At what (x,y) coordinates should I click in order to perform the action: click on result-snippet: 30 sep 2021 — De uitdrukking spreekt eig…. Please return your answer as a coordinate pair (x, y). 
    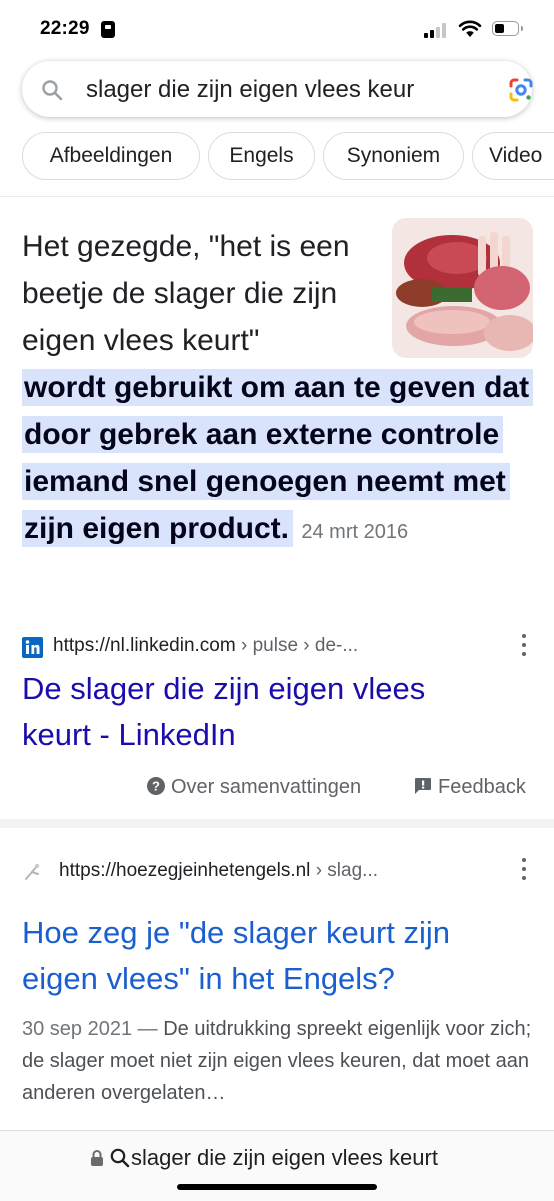
    Looking at the image, I should click on (278, 1061).